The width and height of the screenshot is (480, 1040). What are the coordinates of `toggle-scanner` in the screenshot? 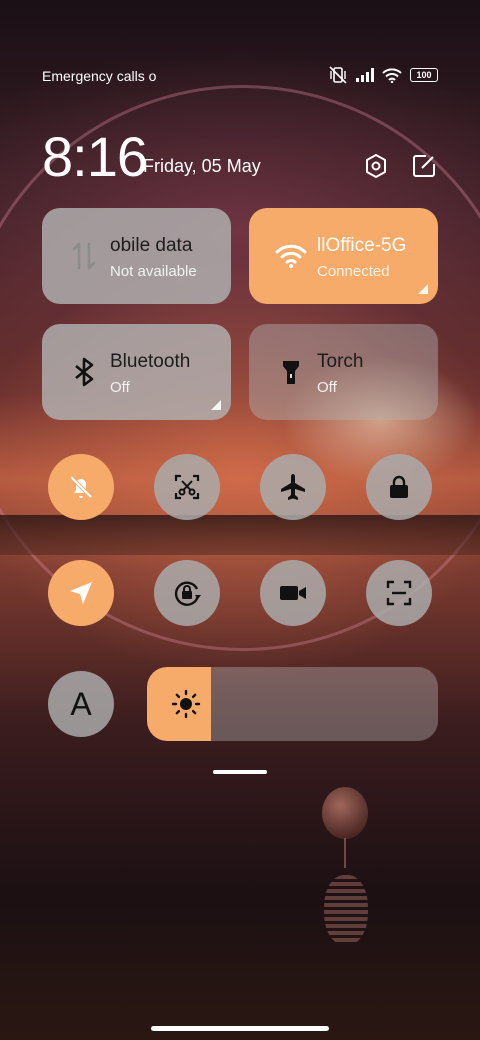 It's located at (399, 593).